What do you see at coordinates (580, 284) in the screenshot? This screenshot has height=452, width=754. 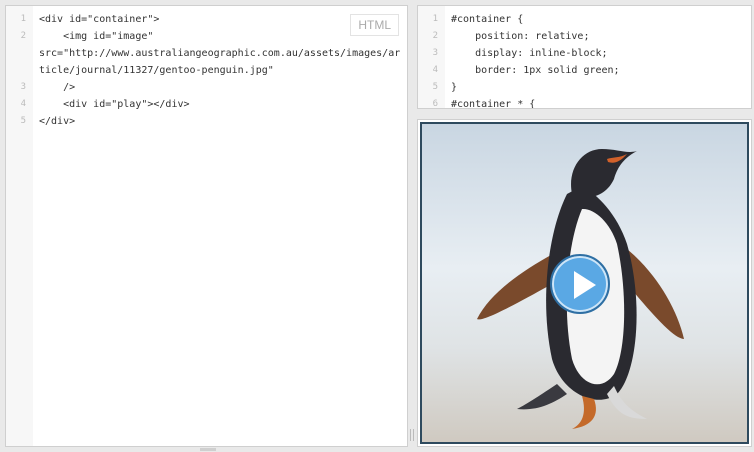 I see `play-button` at bounding box center [580, 284].